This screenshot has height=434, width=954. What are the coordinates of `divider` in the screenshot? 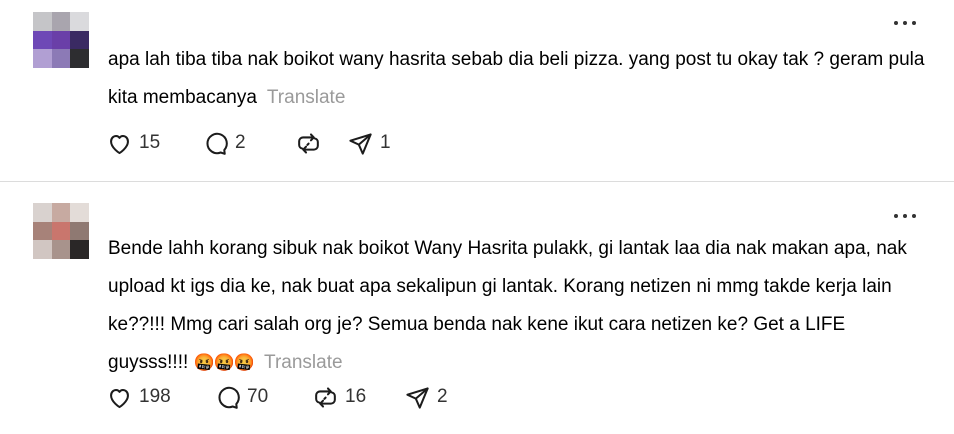 It's located at (477, 181).